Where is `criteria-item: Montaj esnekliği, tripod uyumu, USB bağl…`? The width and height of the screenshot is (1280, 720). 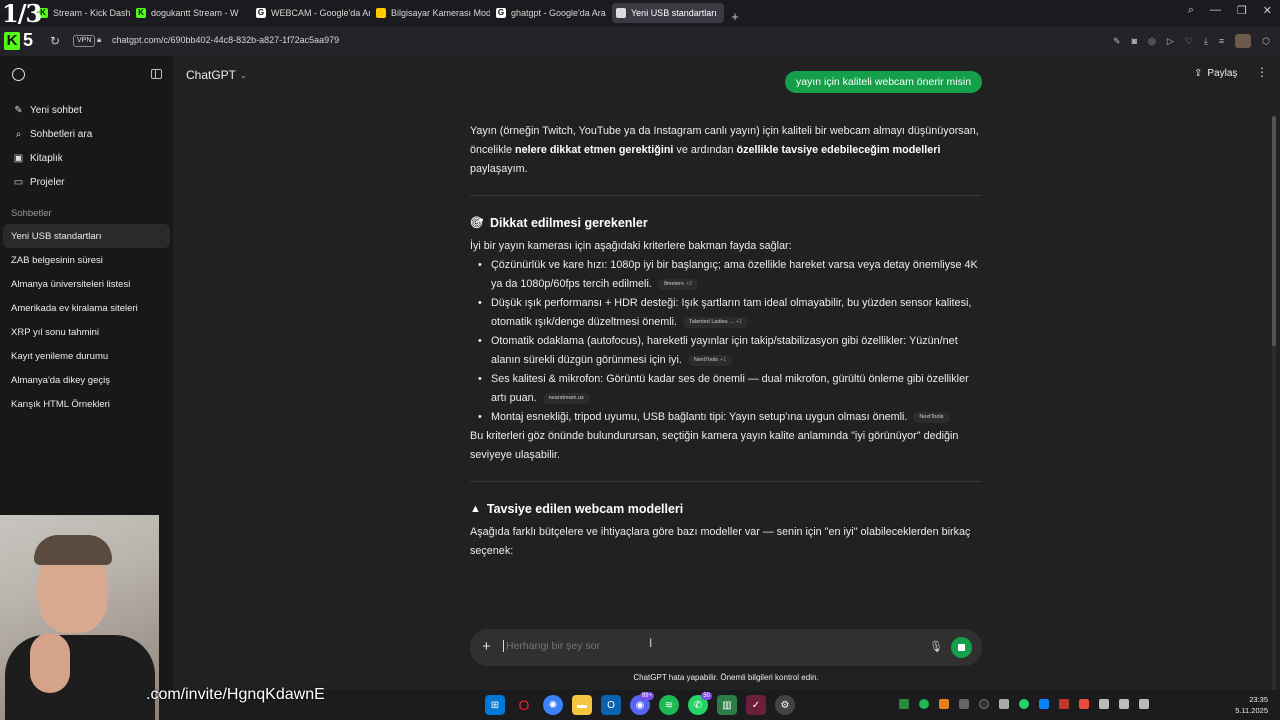
criteria-item: Montaj esnekliği, tripod uyumu, USB bağl… is located at coordinates (726, 417).